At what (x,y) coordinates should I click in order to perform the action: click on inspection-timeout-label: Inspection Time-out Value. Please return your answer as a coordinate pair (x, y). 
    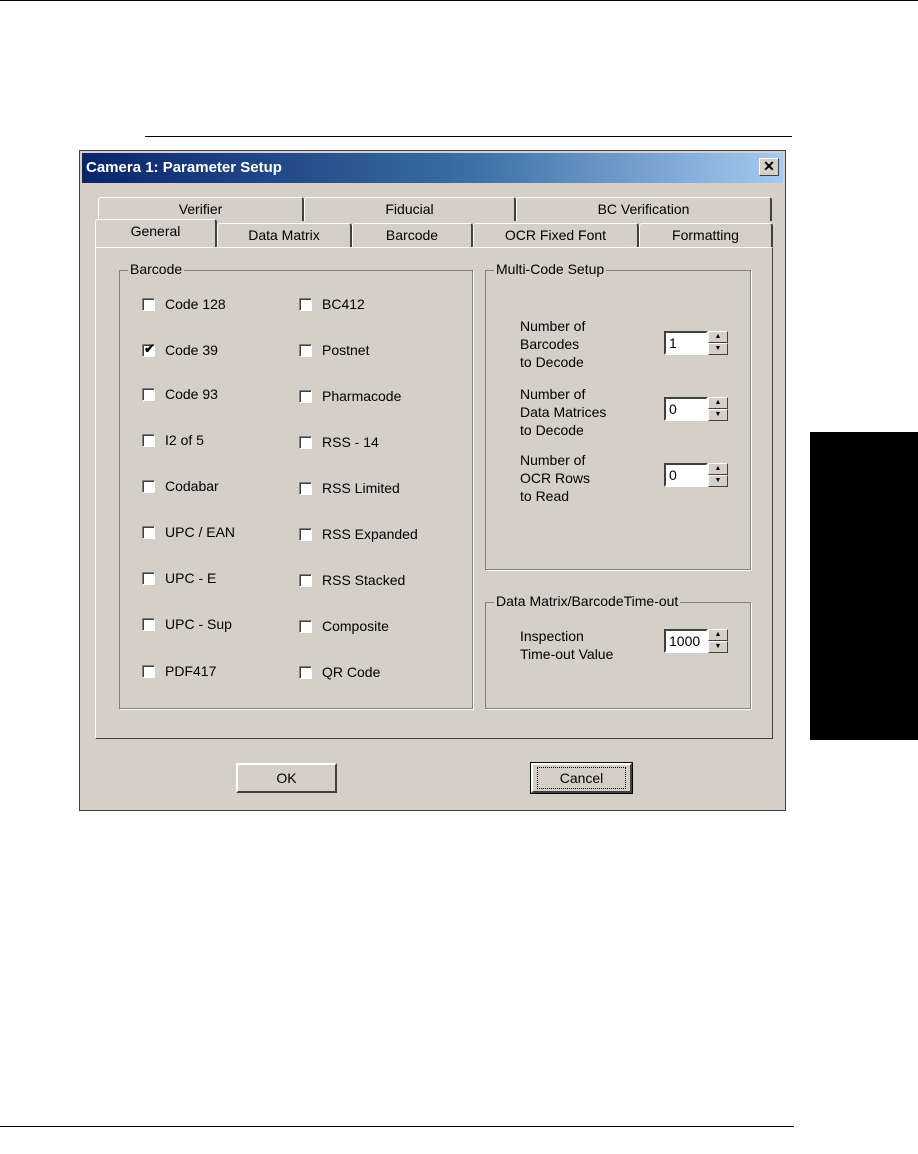
    Looking at the image, I should click on (567, 645).